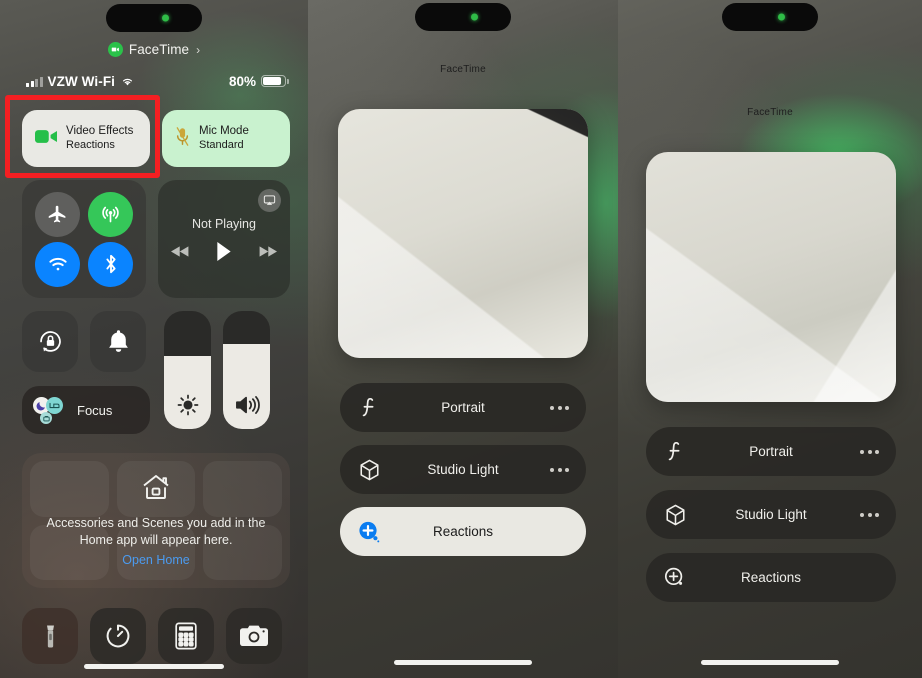  I want to click on timer-button, so click(118, 636).